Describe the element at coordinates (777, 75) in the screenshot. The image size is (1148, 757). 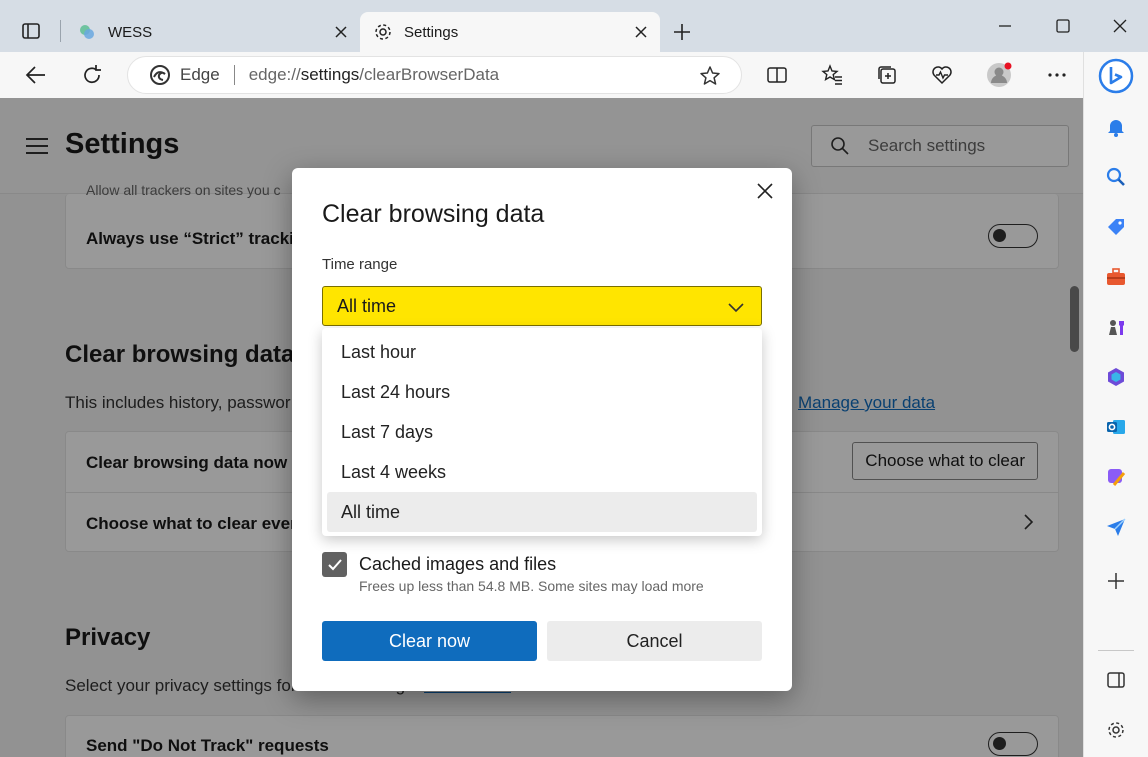
I see `split-screen-icon` at that location.